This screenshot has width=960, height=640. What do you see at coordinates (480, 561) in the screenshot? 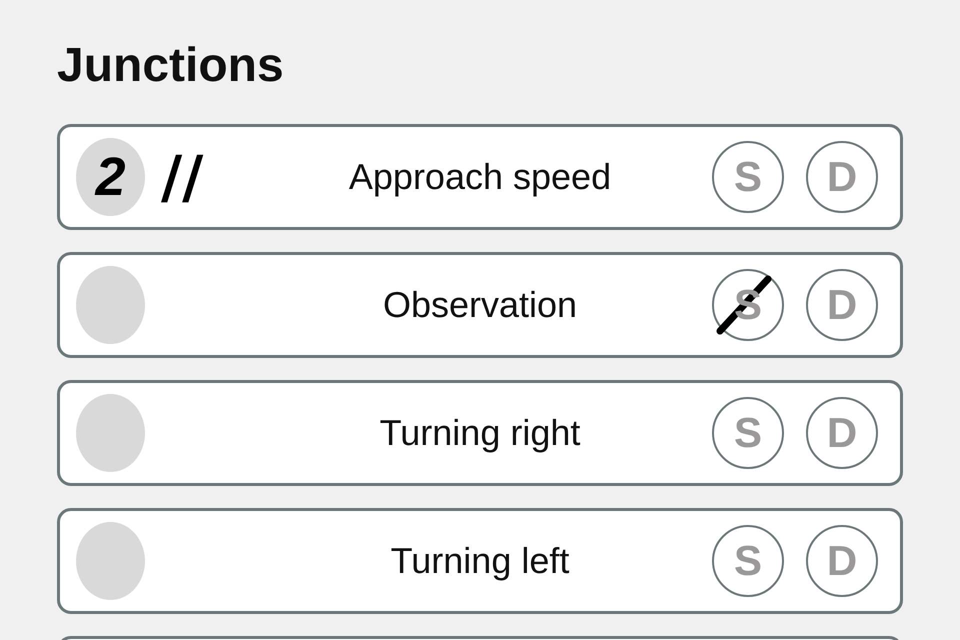
I see `row-label: Turning left` at bounding box center [480, 561].